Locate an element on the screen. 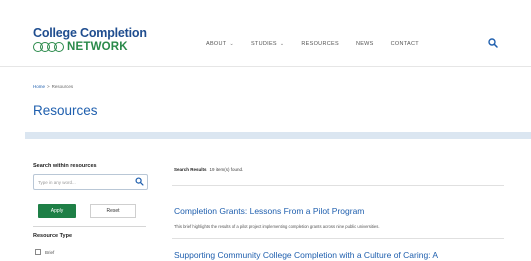 Image resolution: width=531 pixels, height=261 pixels. nav-item-news: NEWS is located at coordinates (365, 44).